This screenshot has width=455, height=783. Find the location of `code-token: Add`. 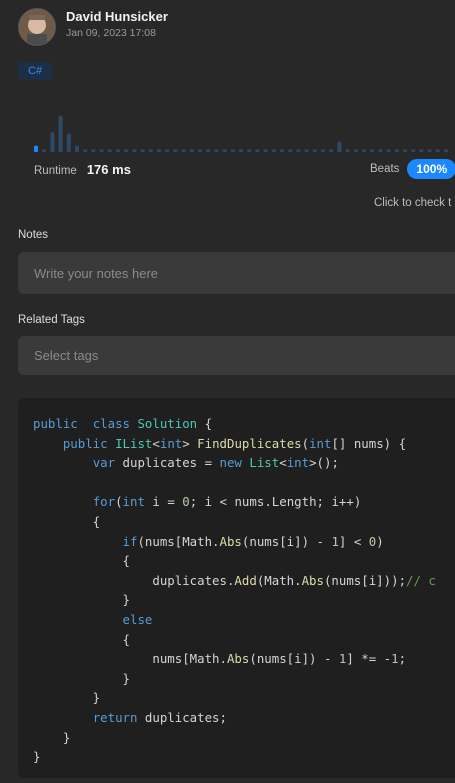

code-token: Add is located at coordinates (245, 580).